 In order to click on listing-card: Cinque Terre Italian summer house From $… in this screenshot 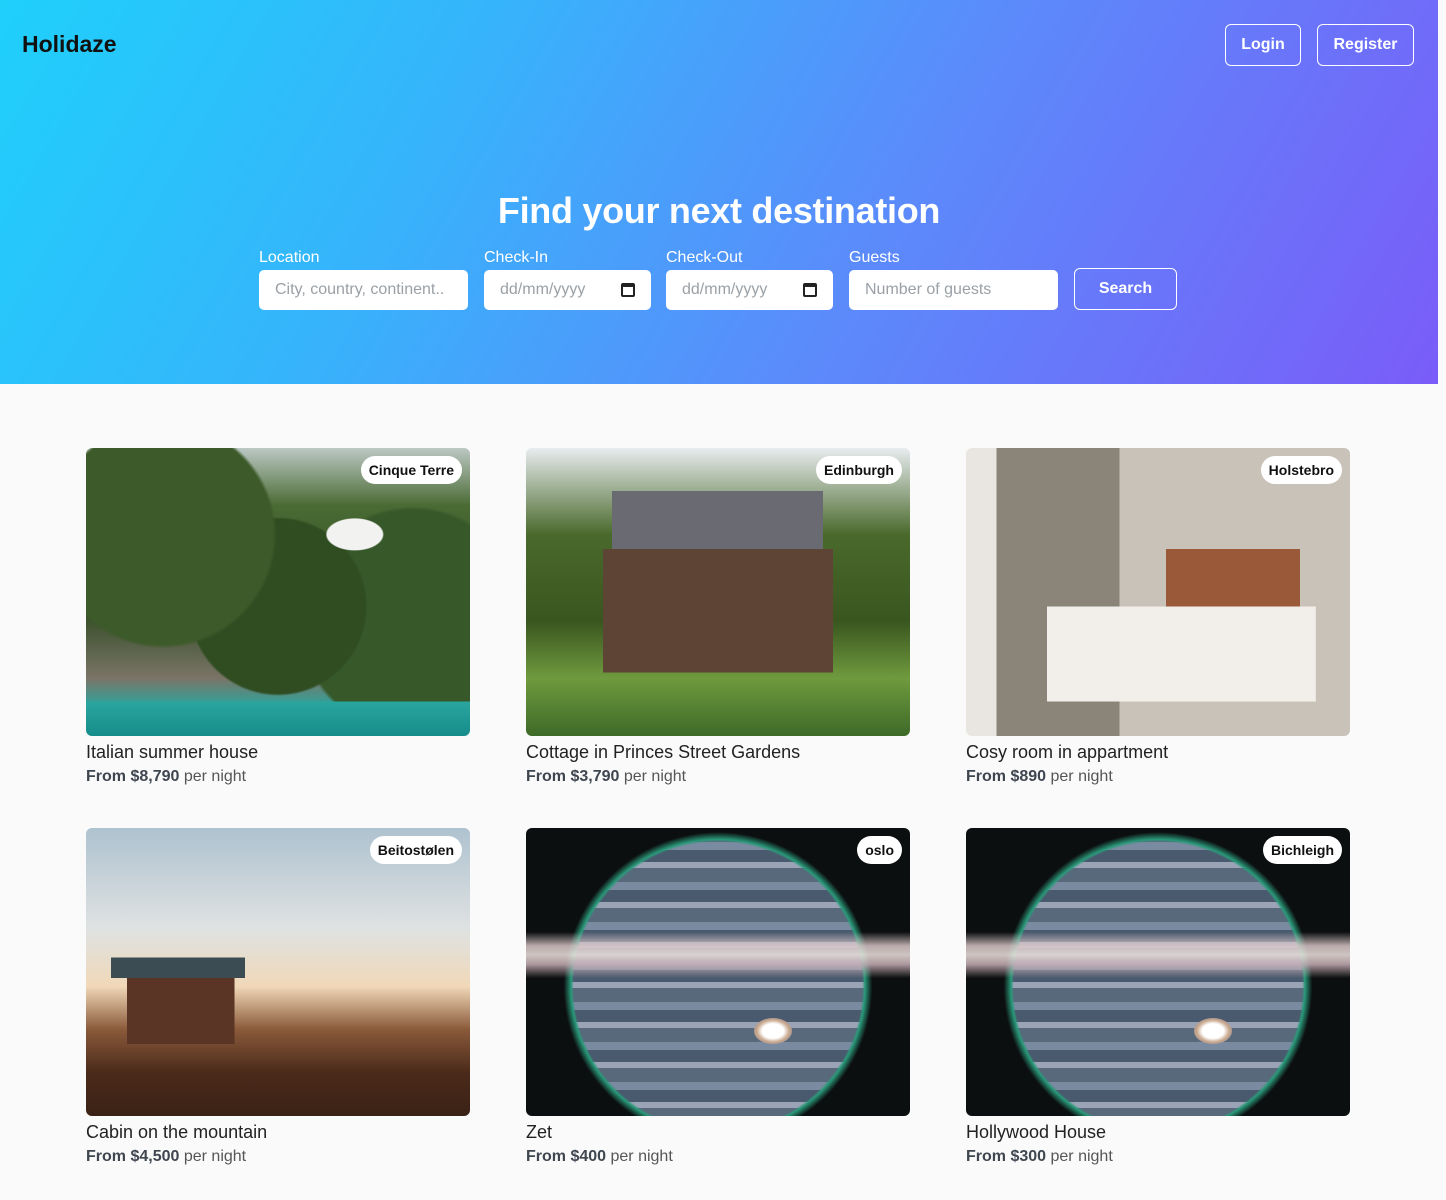, I will do `click(278, 617)`.